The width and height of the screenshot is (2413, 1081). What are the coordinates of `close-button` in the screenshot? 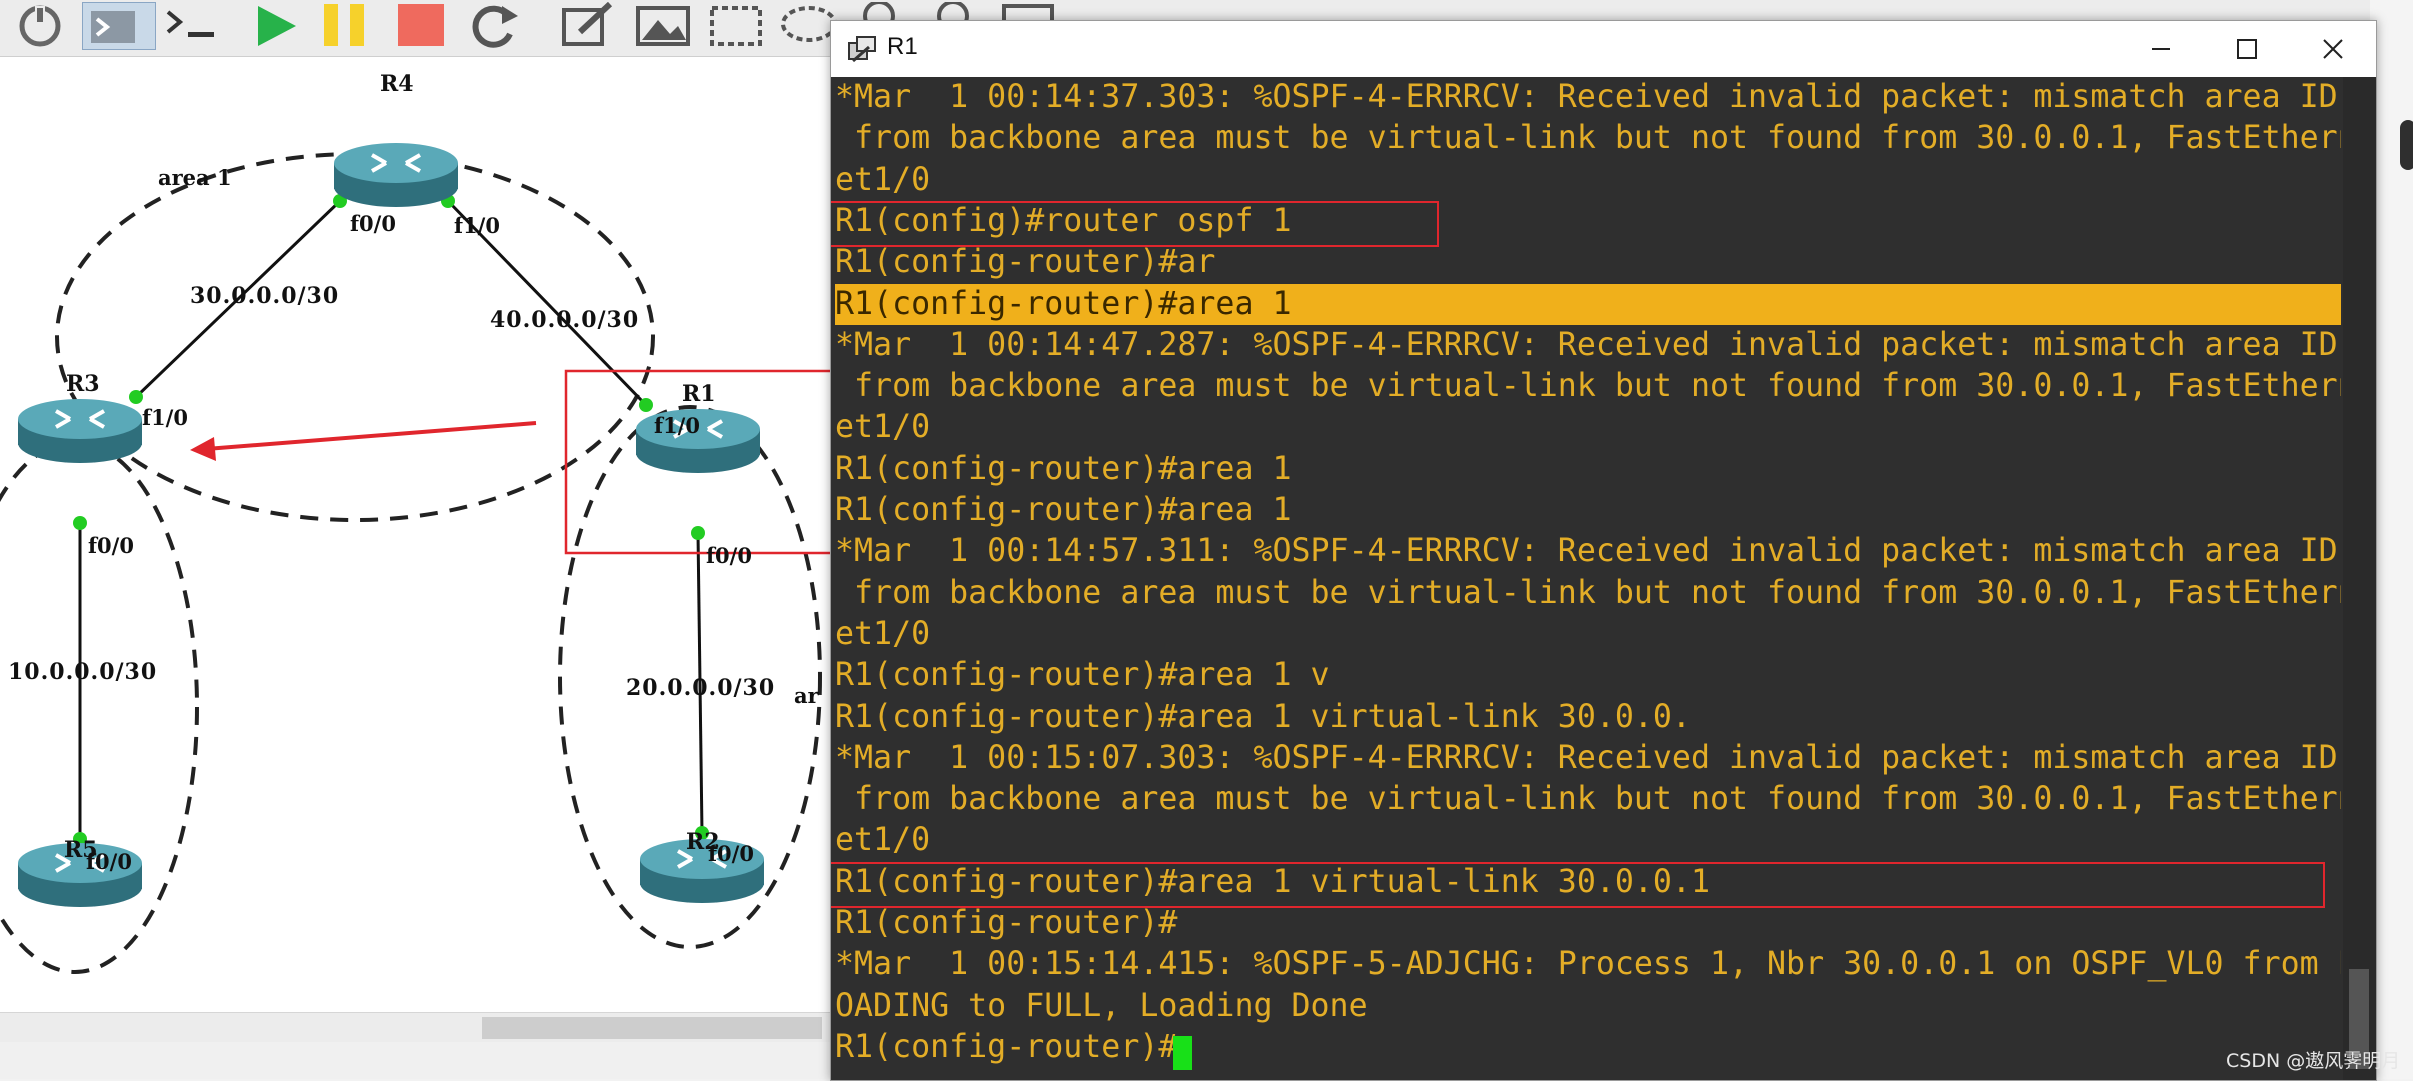 It's located at (2333, 49).